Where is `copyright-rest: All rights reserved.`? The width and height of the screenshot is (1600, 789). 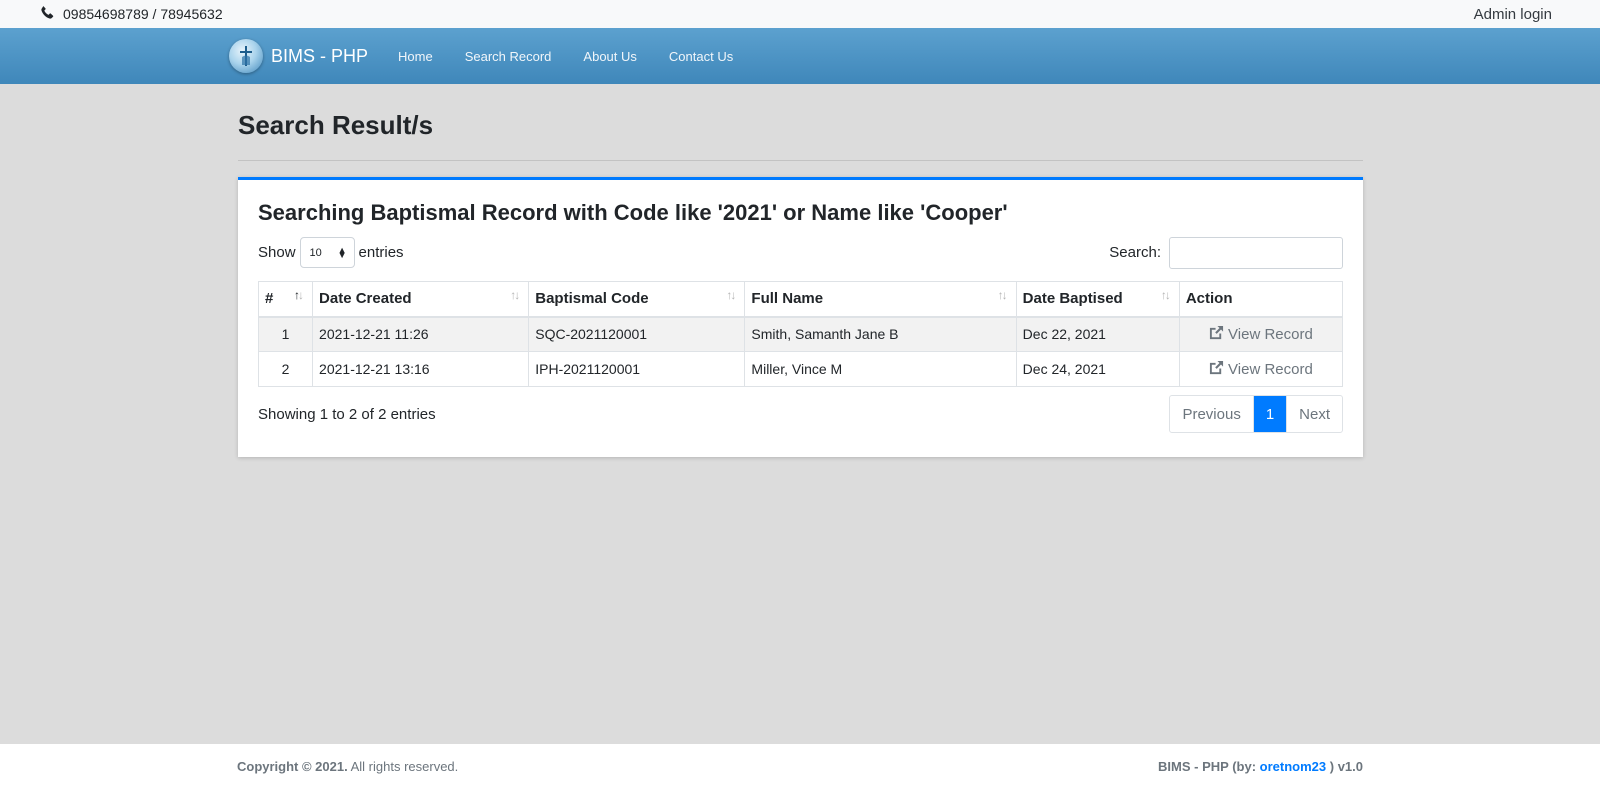 copyright-rest: All rights reserved. is located at coordinates (404, 766).